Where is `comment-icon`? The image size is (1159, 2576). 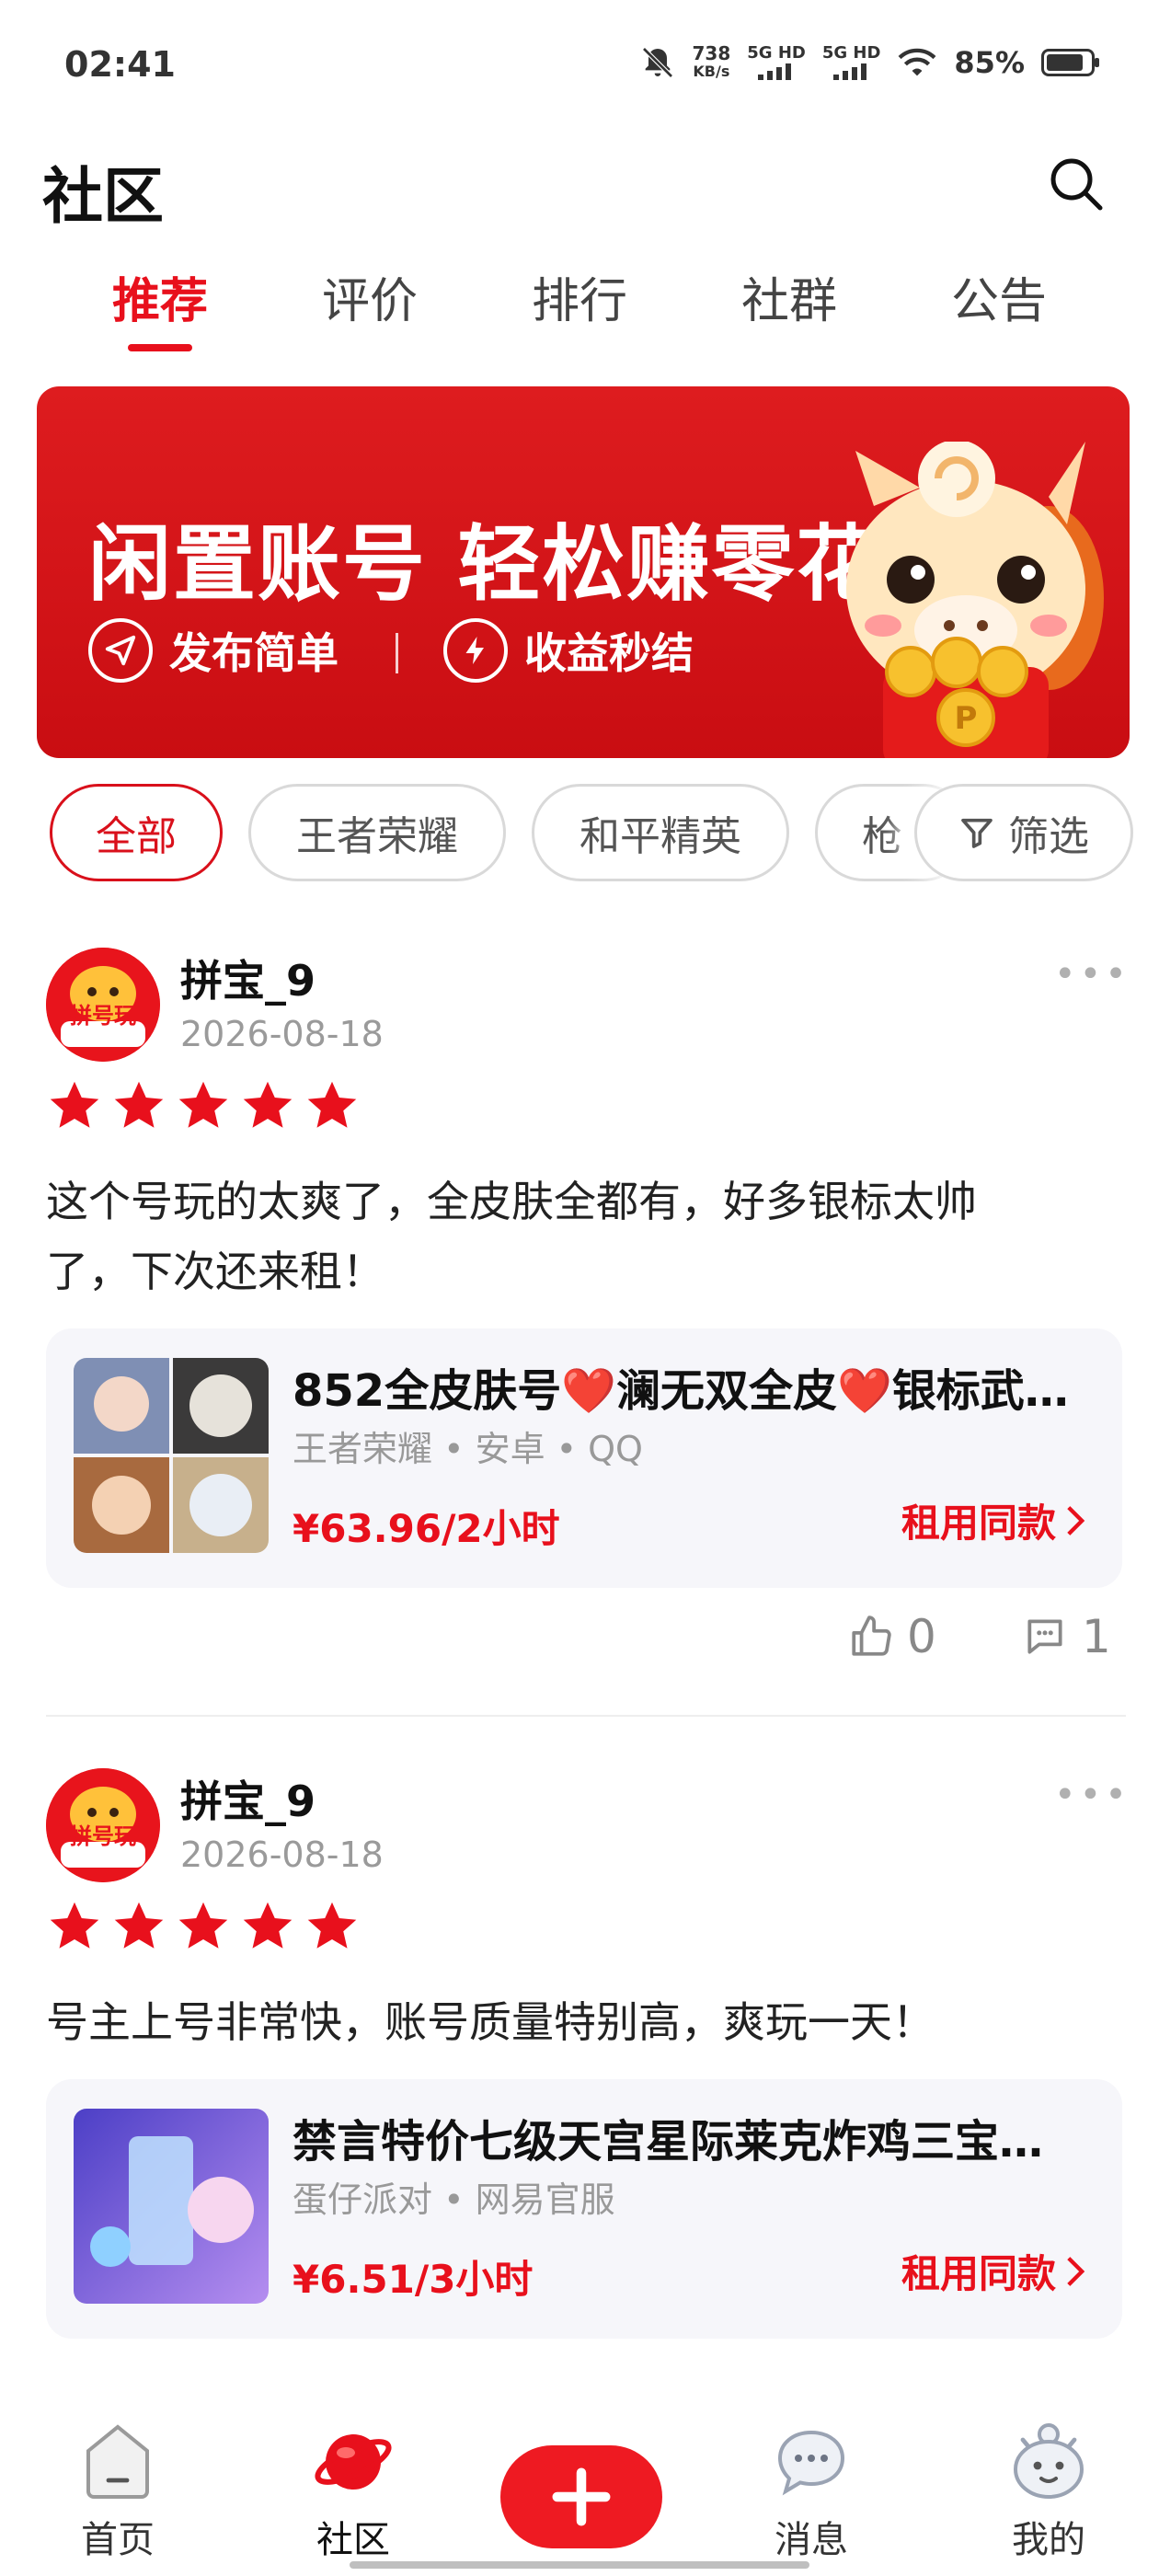 comment-icon is located at coordinates (1044, 1636).